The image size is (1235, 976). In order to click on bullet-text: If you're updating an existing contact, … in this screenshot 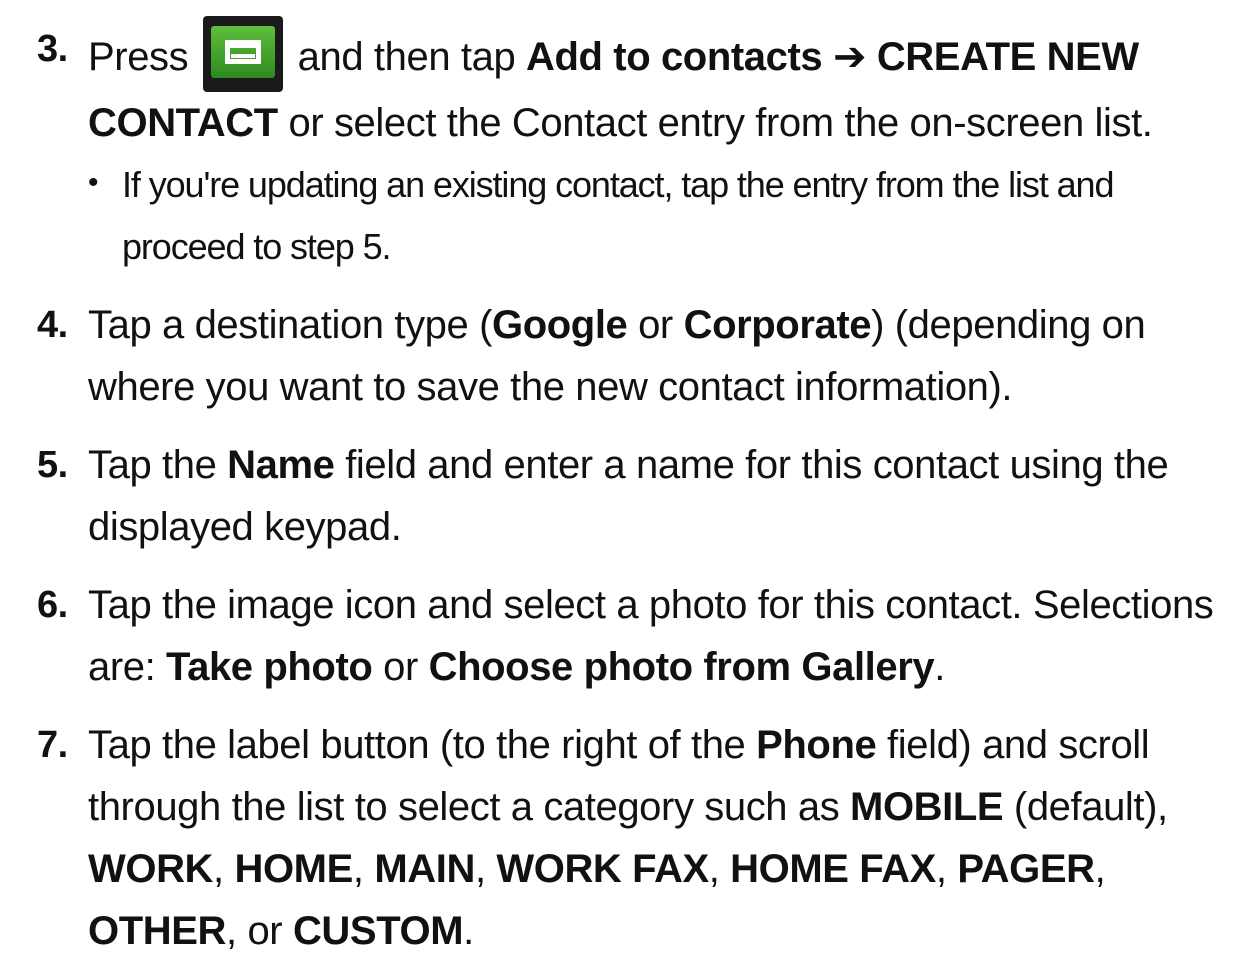, I will do `click(618, 215)`.